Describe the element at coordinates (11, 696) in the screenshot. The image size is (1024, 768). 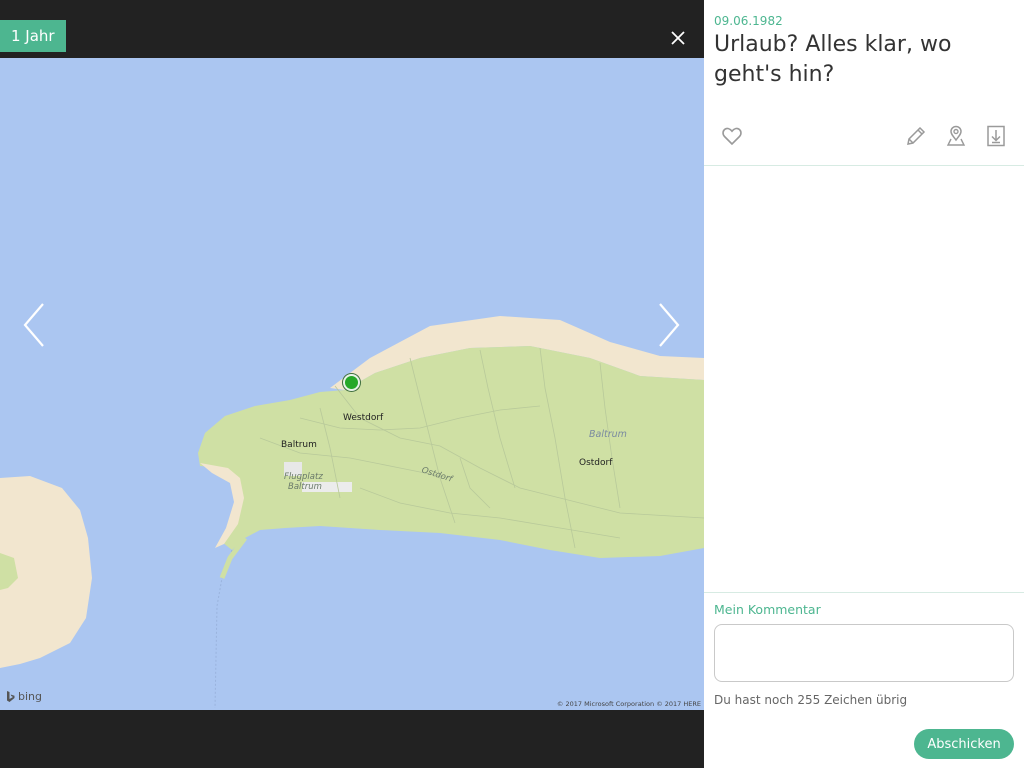
I see `bing-icon` at that location.